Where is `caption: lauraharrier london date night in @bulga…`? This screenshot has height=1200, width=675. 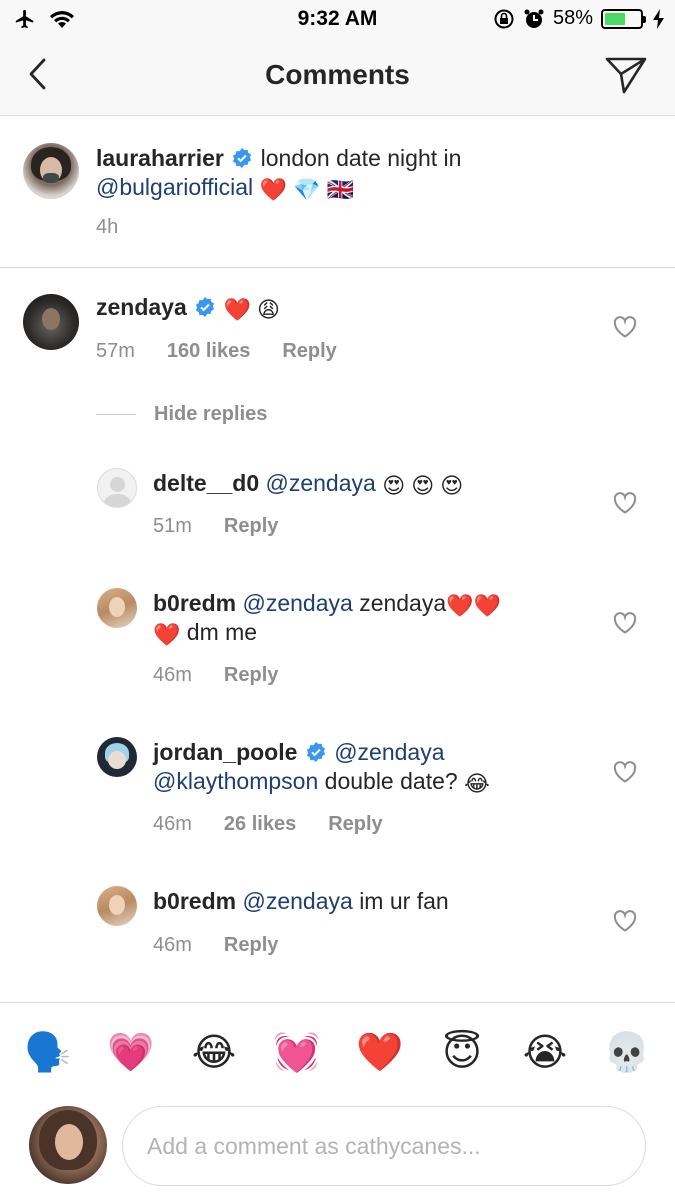
caption: lauraharrier london date night in @bulga… is located at coordinates (337, 192).